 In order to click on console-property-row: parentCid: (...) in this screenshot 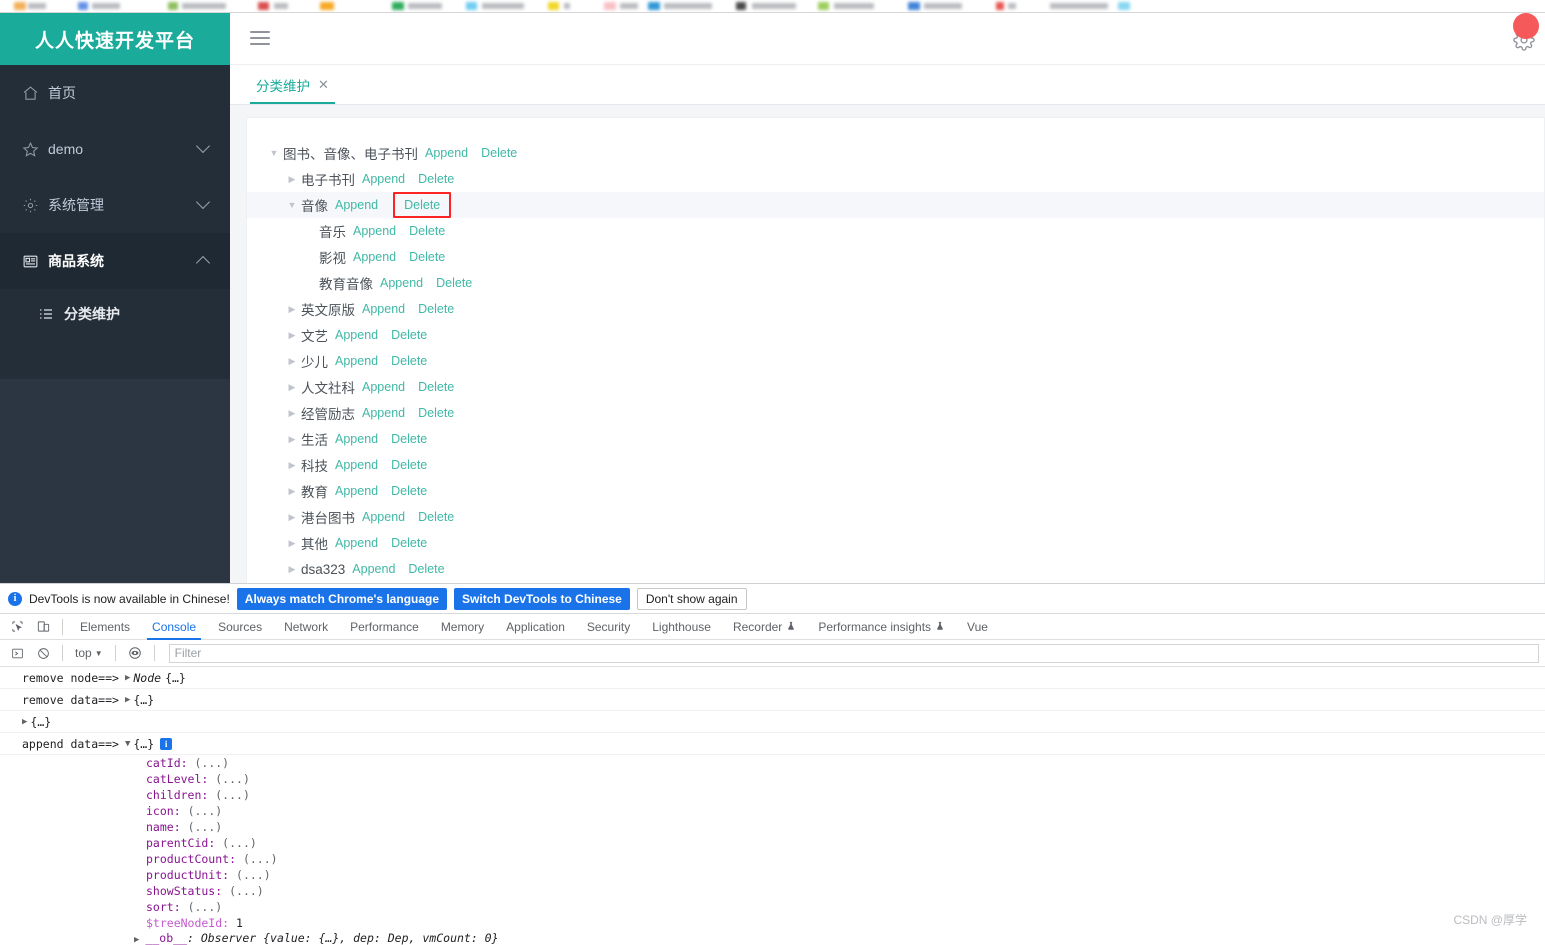, I will do `click(845, 843)`.